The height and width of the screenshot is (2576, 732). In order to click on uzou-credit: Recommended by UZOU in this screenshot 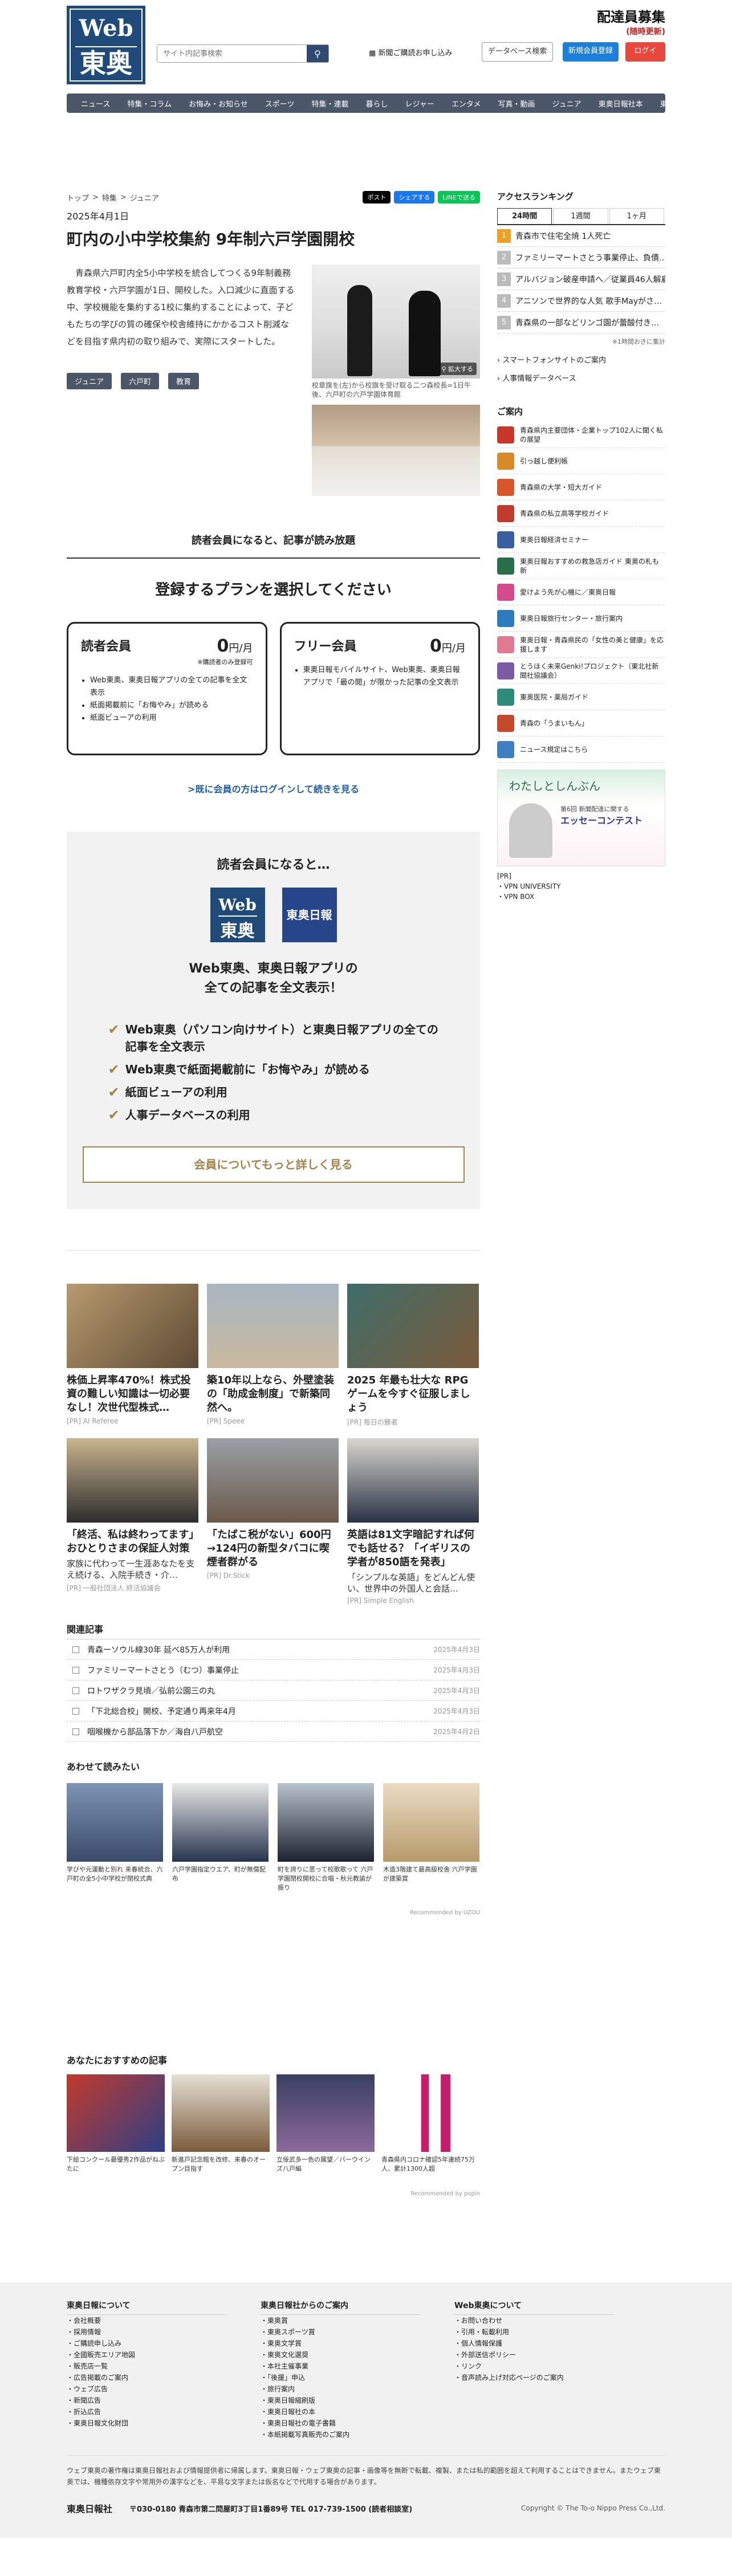, I will do `click(273, 1913)`.